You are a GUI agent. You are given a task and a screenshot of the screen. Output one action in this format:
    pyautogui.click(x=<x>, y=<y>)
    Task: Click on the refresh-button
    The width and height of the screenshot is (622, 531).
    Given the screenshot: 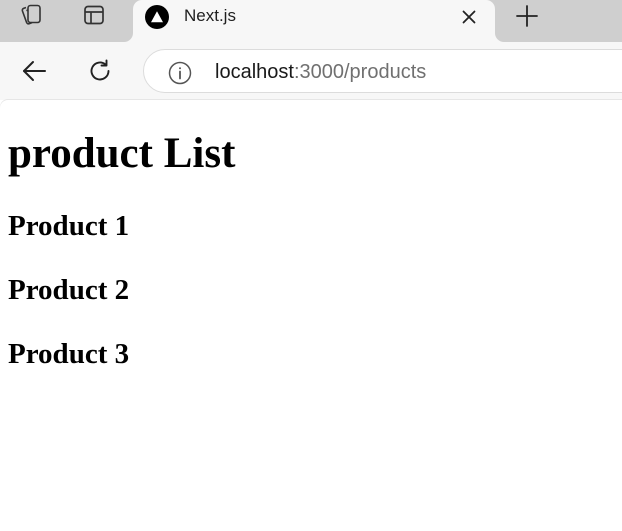 What is the action you would take?
    pyautogui.click(x=100, y=71)
    